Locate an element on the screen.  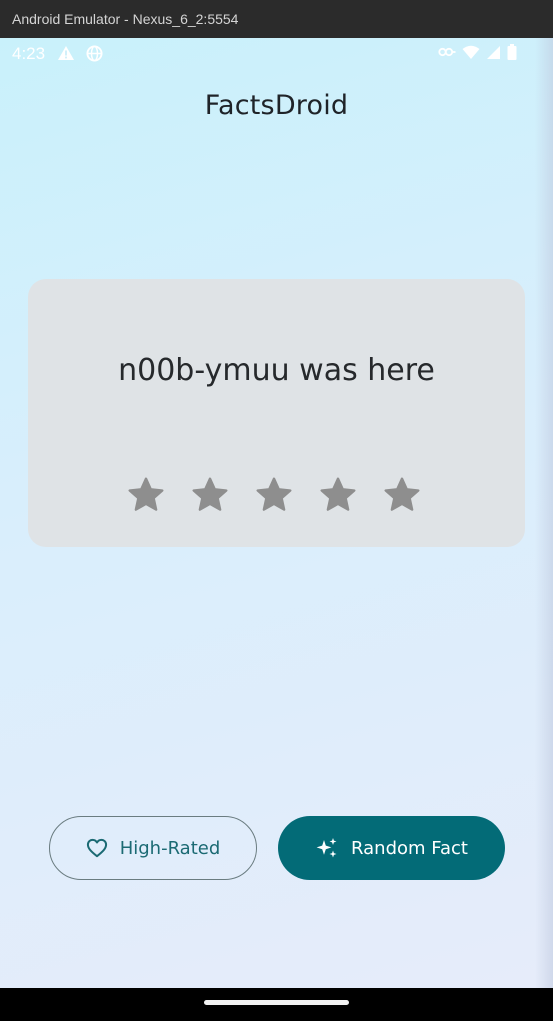
status-bar: 4:23 is located at coordinates (276, 54).